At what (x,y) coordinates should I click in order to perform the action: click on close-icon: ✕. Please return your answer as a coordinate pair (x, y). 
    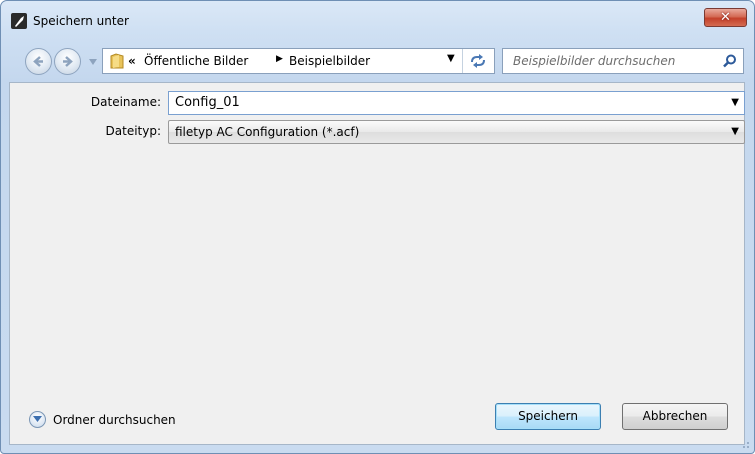
    Looking at the image, I should click on (725, 17).